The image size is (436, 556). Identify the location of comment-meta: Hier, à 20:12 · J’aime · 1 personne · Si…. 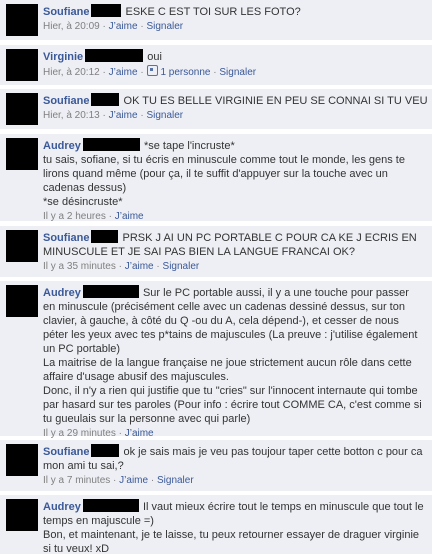
(150, 71).